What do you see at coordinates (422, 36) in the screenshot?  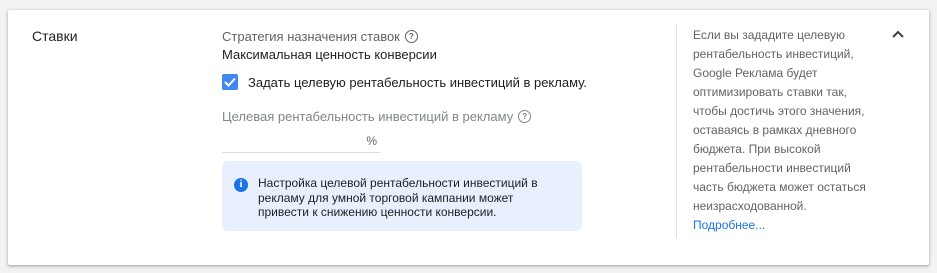 I see `strategy-label-row: Стратегия назначения ставок ?` at bounding box center [422, 36].